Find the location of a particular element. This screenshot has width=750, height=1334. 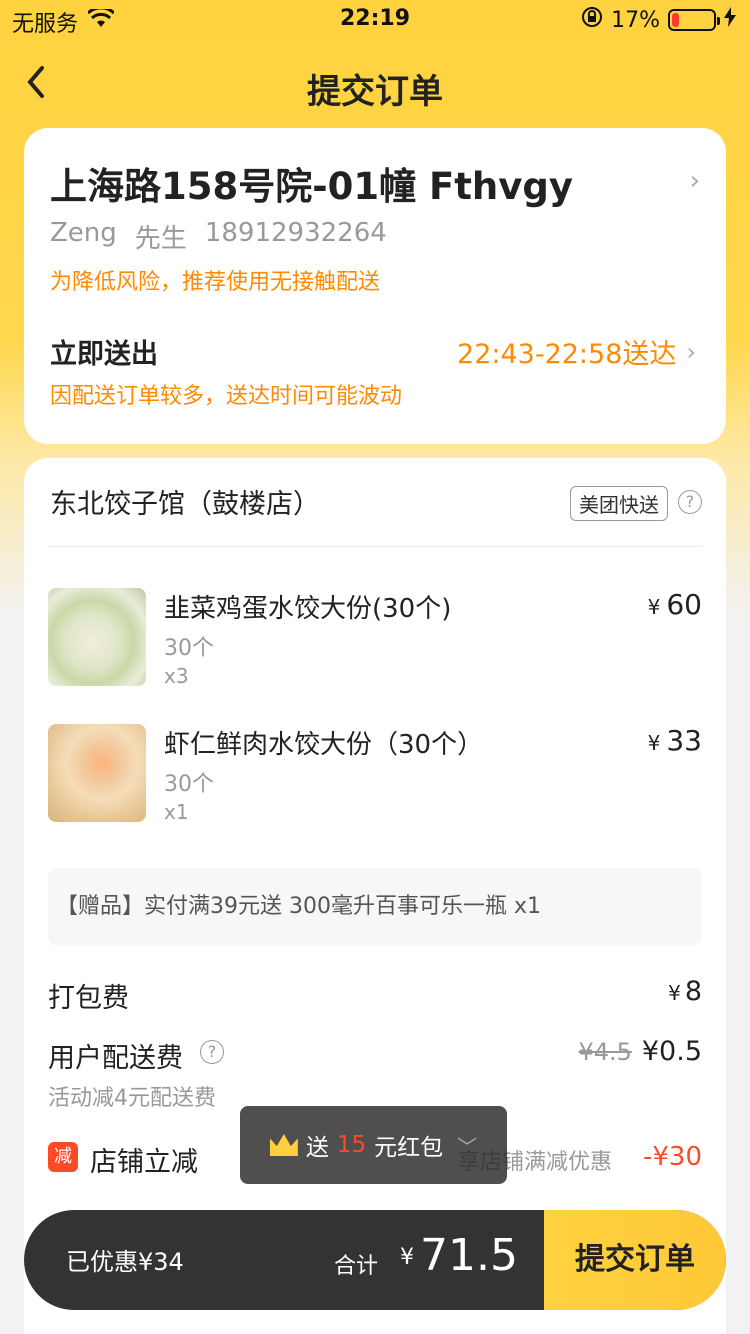

rotation-lock-icon is located at coordinates (592, 20).